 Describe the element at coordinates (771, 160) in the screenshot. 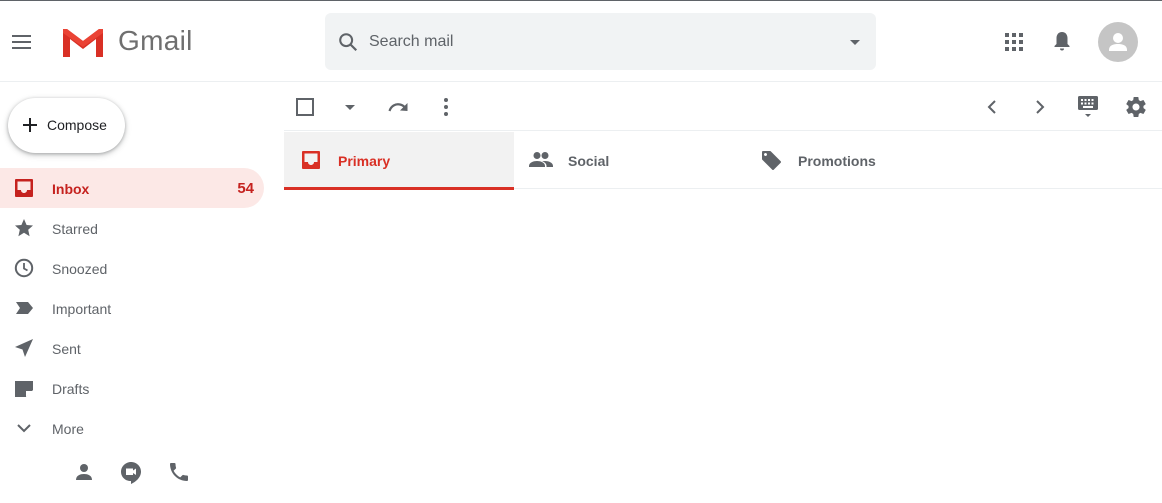

I see `tag-icon` at that location.